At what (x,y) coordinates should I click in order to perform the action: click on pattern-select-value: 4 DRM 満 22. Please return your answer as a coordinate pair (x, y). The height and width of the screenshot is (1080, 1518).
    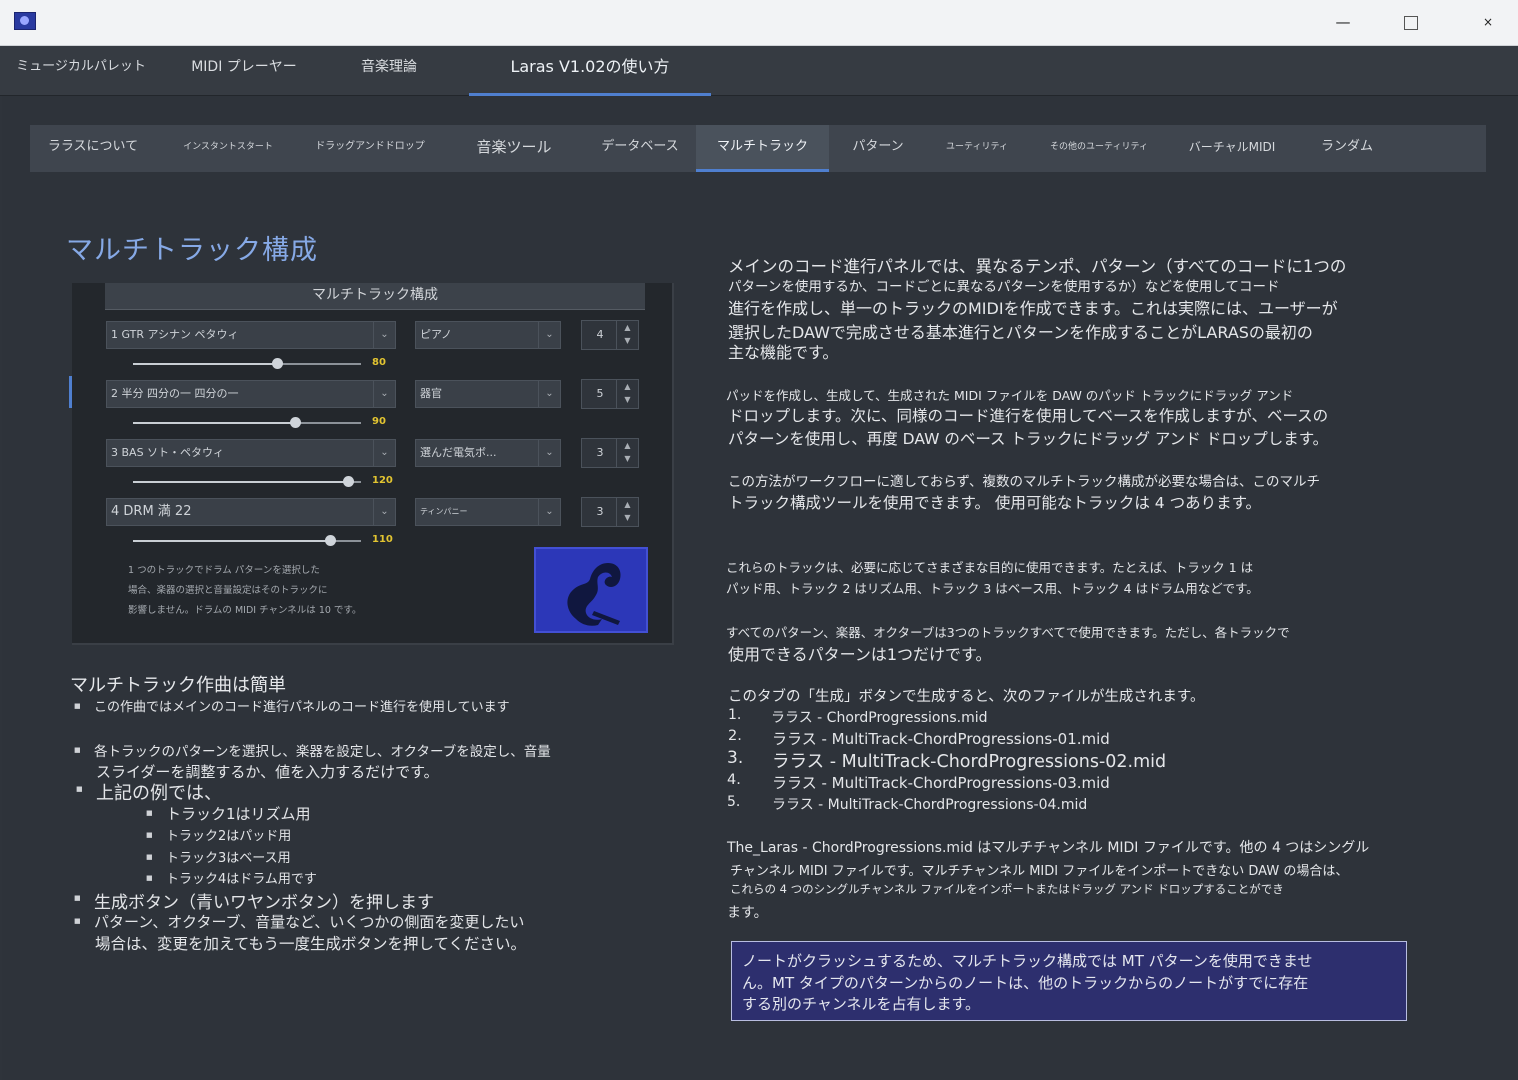
    Looking at the image, I should click on (151, 511).